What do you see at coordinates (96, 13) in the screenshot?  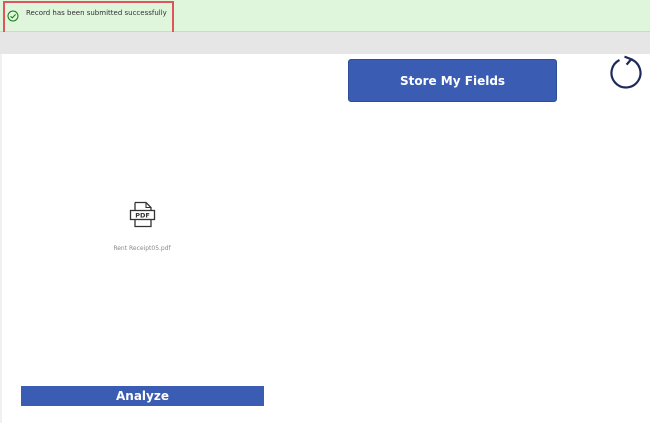 I see `notification-message: Record has been submitted successfully` at bounding box center [96, 13].